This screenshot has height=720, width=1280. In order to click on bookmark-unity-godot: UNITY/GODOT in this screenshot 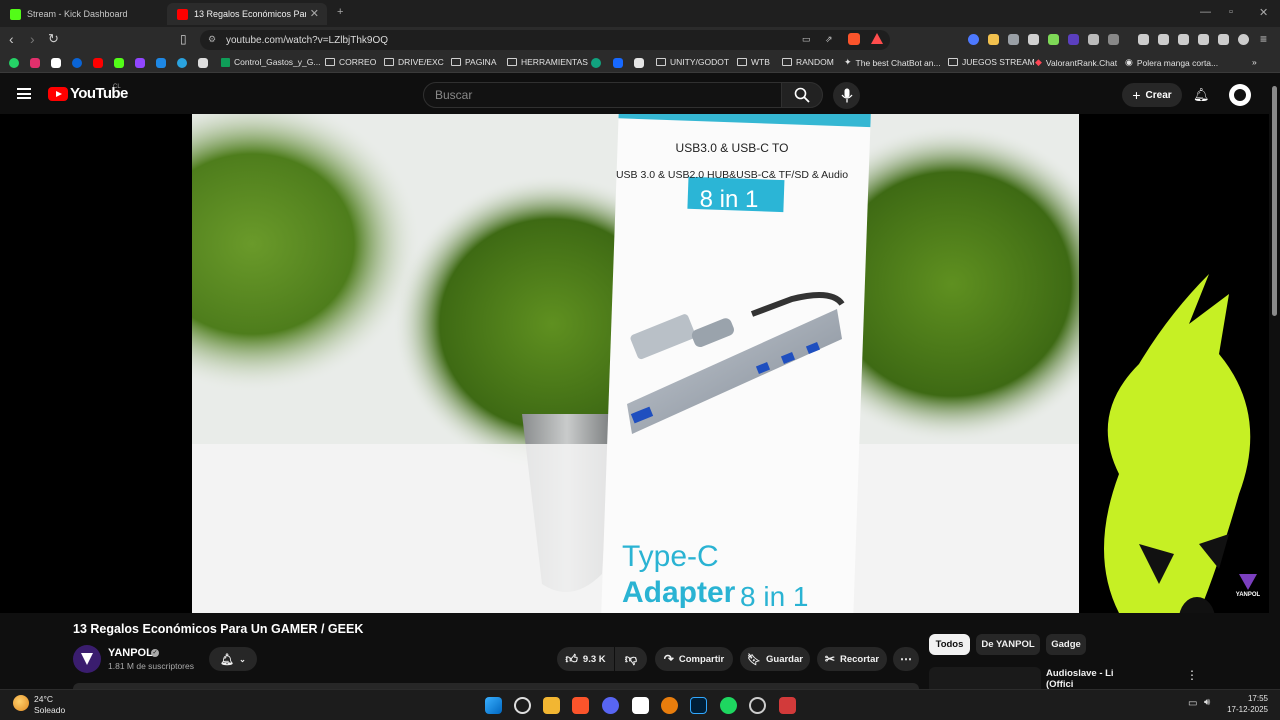, I will do `click(692, 62)`.